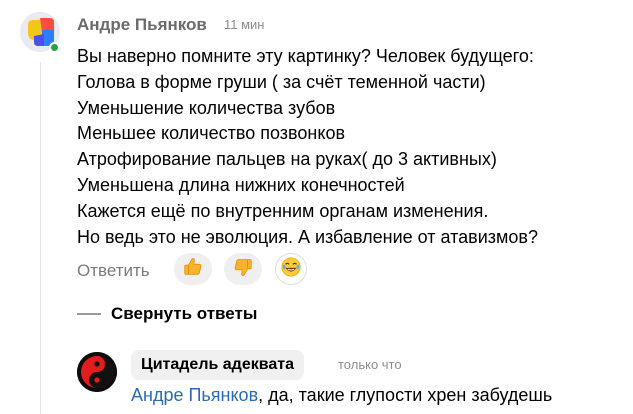 The height and width of the screenshot is (414, 633). What do you see at coordinates (206, 107) in the screenshot?
I see `comment-line: Уменьшение количества зубов` at bounding box center [206, 107].